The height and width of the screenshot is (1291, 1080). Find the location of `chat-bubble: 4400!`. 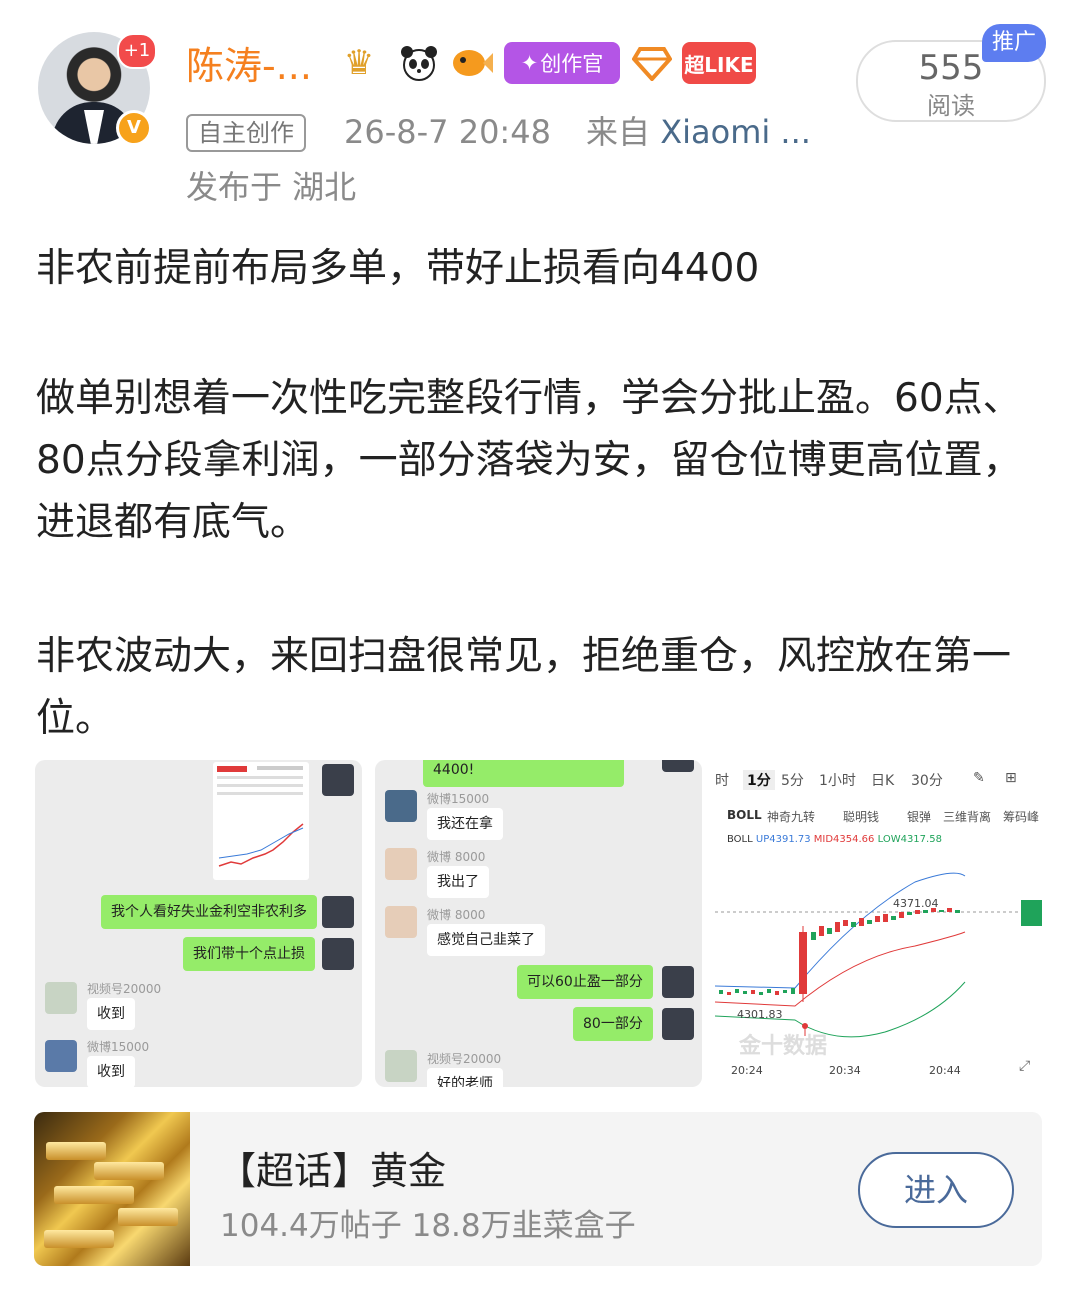

chat-bubble: 4400! is located at coordinates (524, 773).